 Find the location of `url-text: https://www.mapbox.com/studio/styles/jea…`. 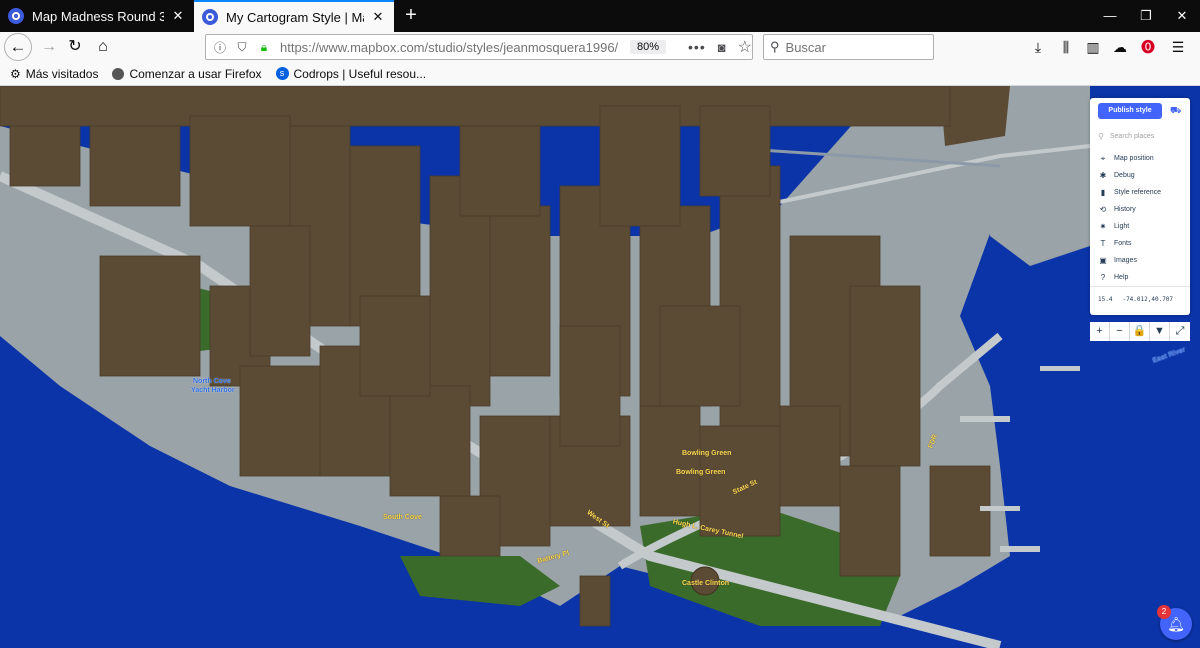

url-text: https://www.mapbox.com/studio/styles/jea… is located at coordinates (450, 47).